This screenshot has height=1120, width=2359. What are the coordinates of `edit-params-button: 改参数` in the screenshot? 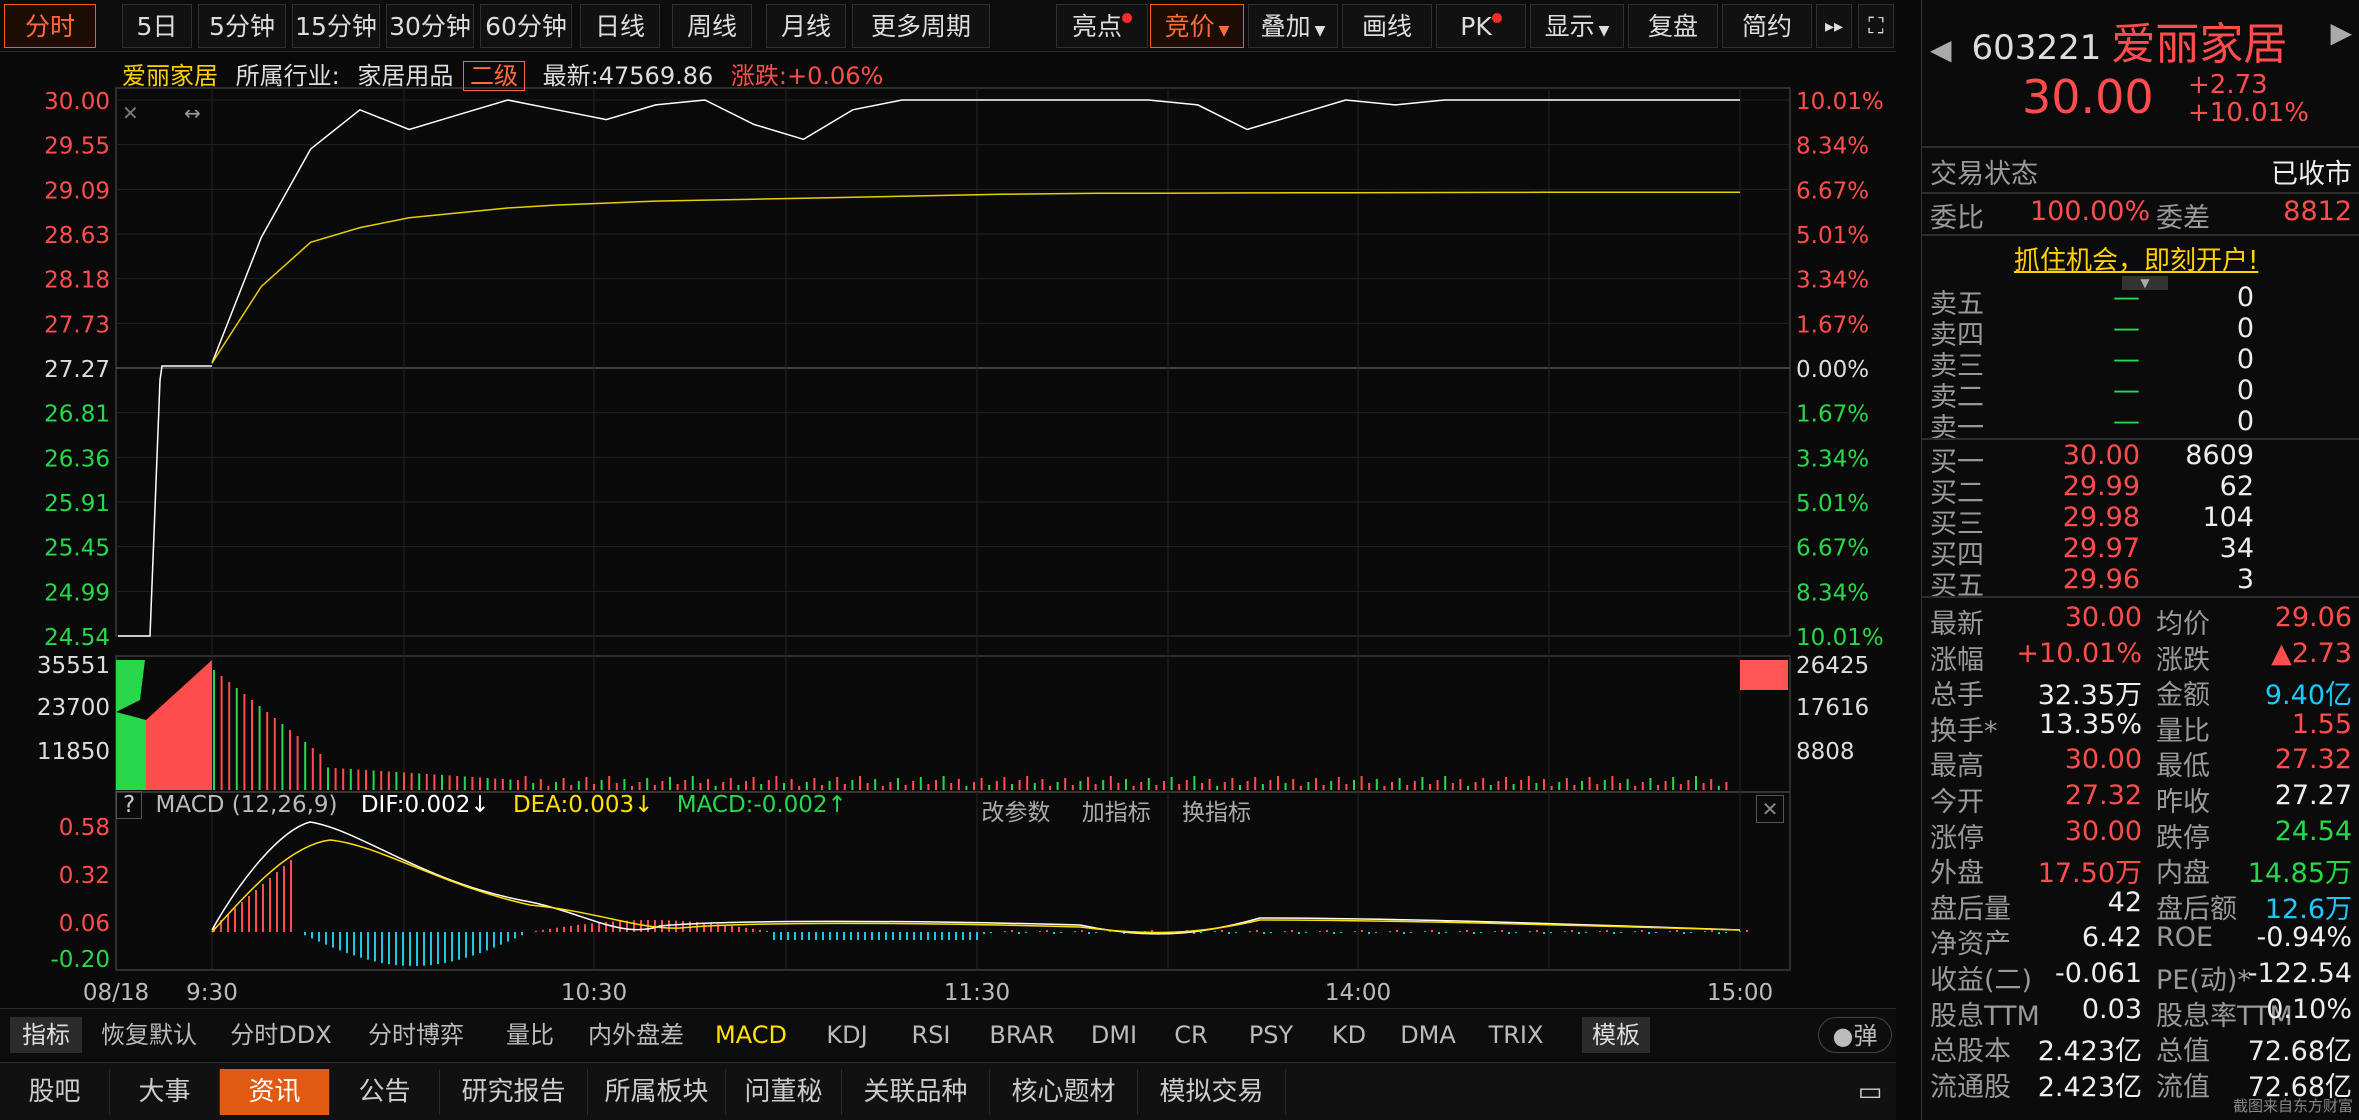 It's located at (1015, 813).